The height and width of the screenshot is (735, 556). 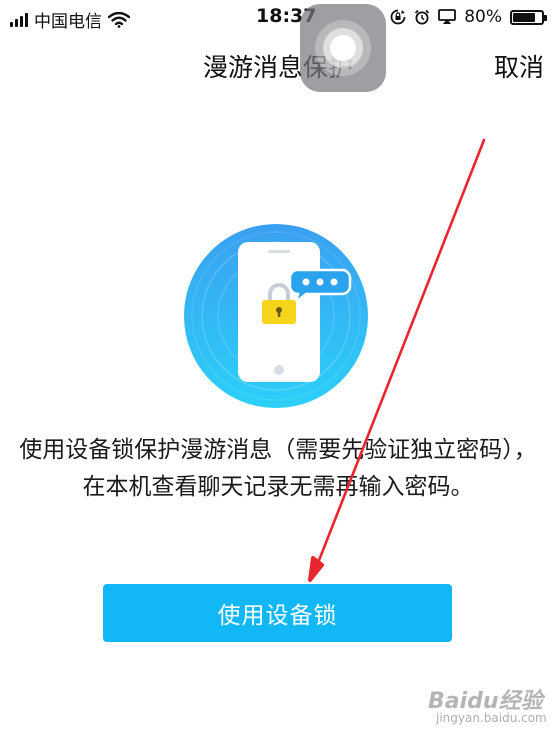 What do you see at coordinates (483, 17) in the screenshot?
I see `battery-percent: 80%` at bounding box center [483, 17].